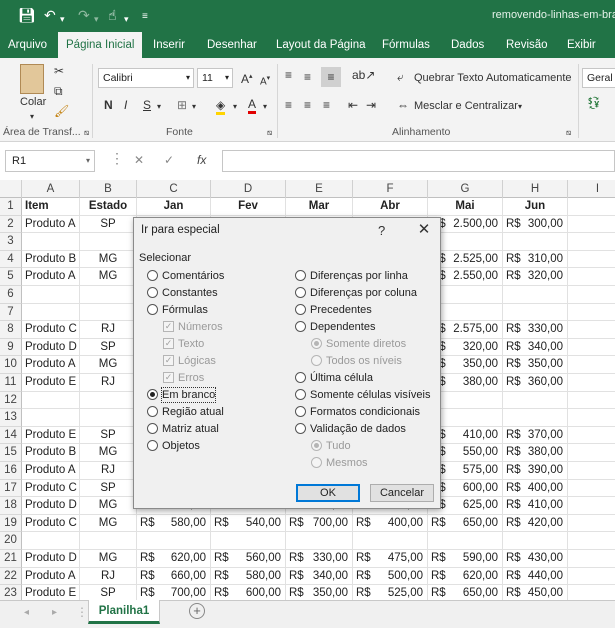 This screenshot has height=628, width=615. Describe the element at coordinates (145, 17) in the screenshot. I see `customize-toolbar-icon: ≡` at that location.